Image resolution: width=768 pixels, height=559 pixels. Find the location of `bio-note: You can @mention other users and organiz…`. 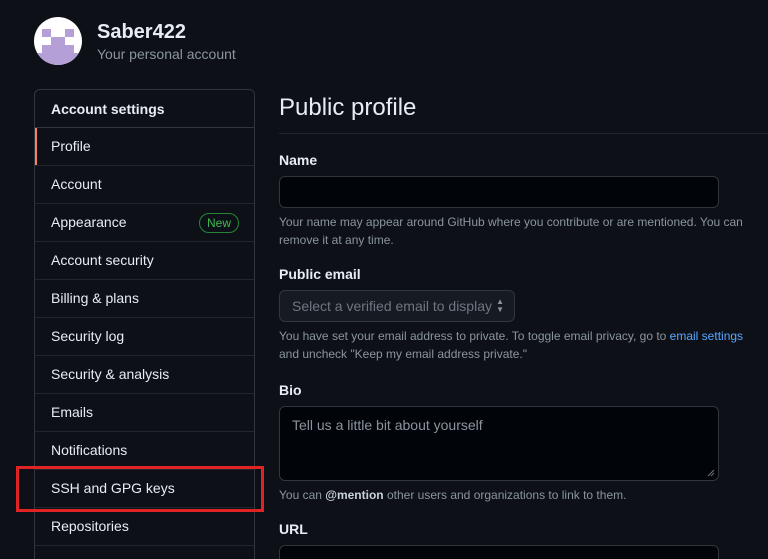

bio-note: You can @mention other users and organiz… is located at coordinates (514, 495).